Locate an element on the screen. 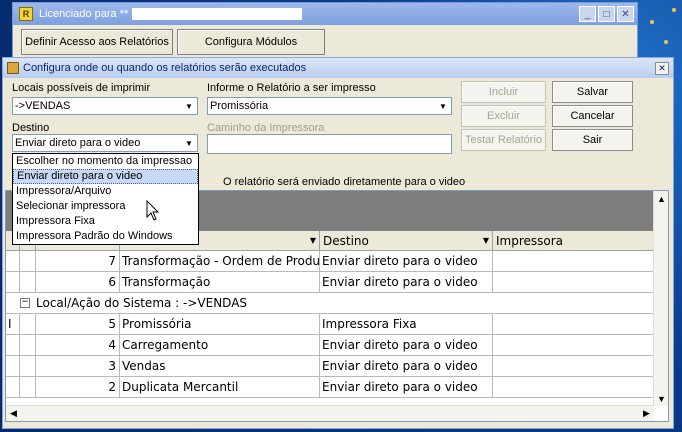  locais-value: ->VENDAS is located at coordinates (43, 106).